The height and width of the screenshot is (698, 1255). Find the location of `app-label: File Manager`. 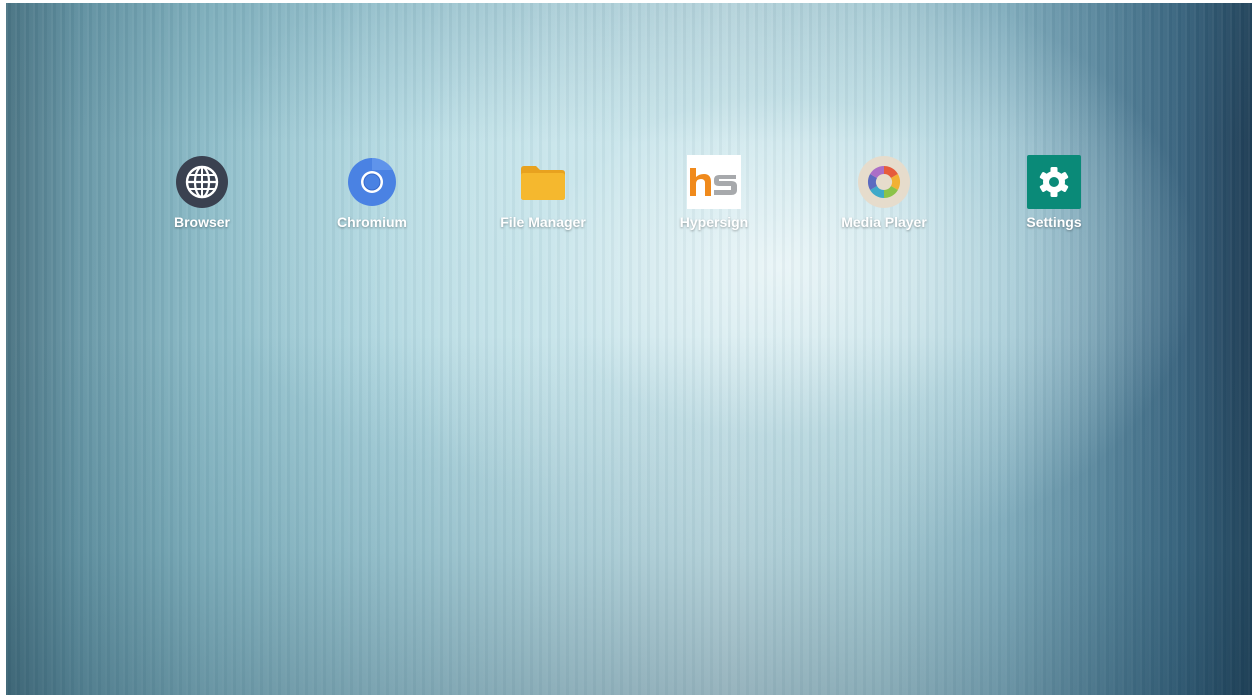

app-label: File Manager is located at coordinates (543, 222).